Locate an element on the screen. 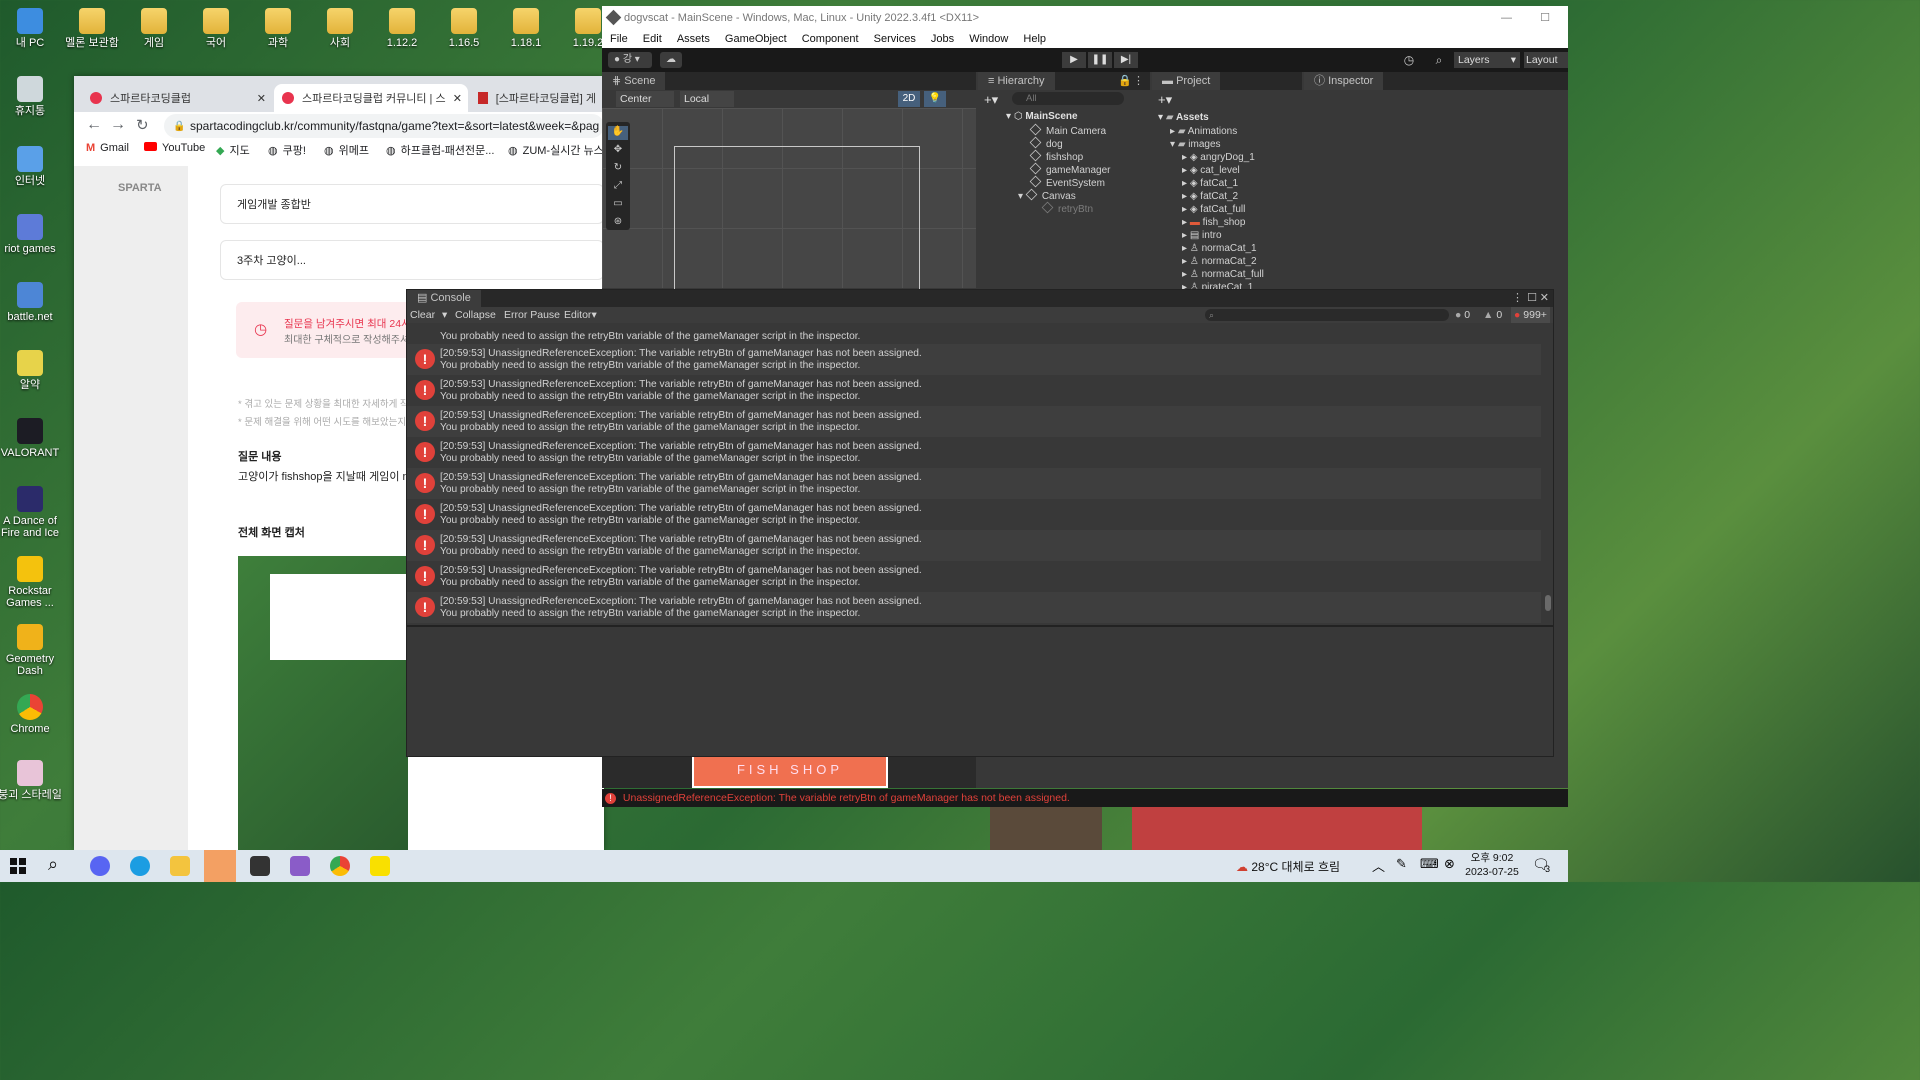 The height and width of the screenshot is (1080, 1920). unity-hub-icon is located at coordinates (220, 866).